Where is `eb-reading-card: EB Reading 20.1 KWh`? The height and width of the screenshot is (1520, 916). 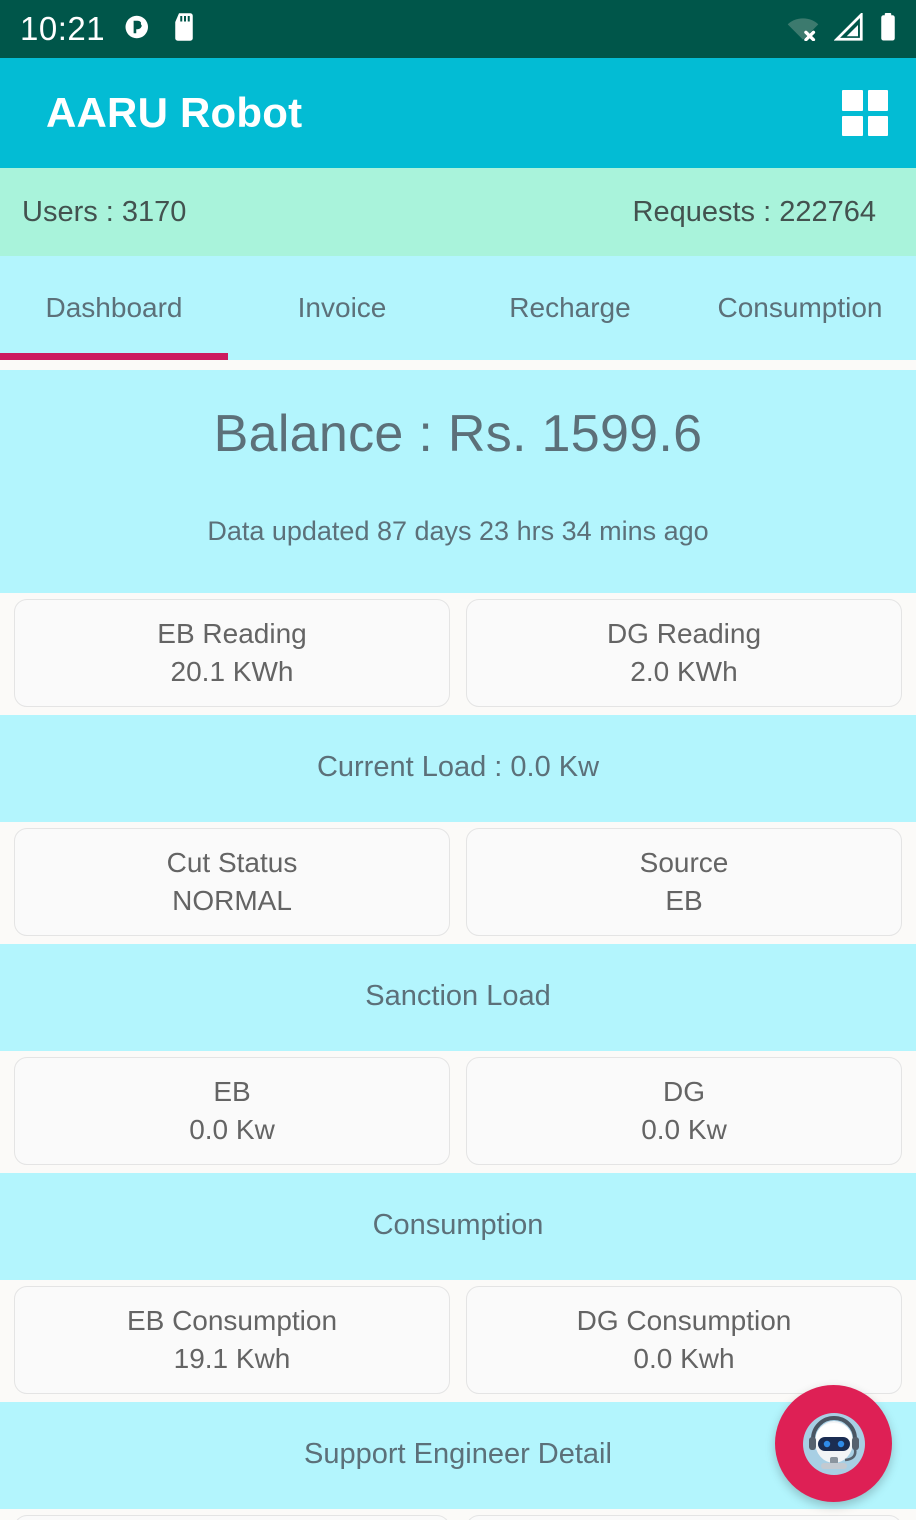 eb-reading-card: EB Reading 20.1 KWh is located at coordinates (232, 653).